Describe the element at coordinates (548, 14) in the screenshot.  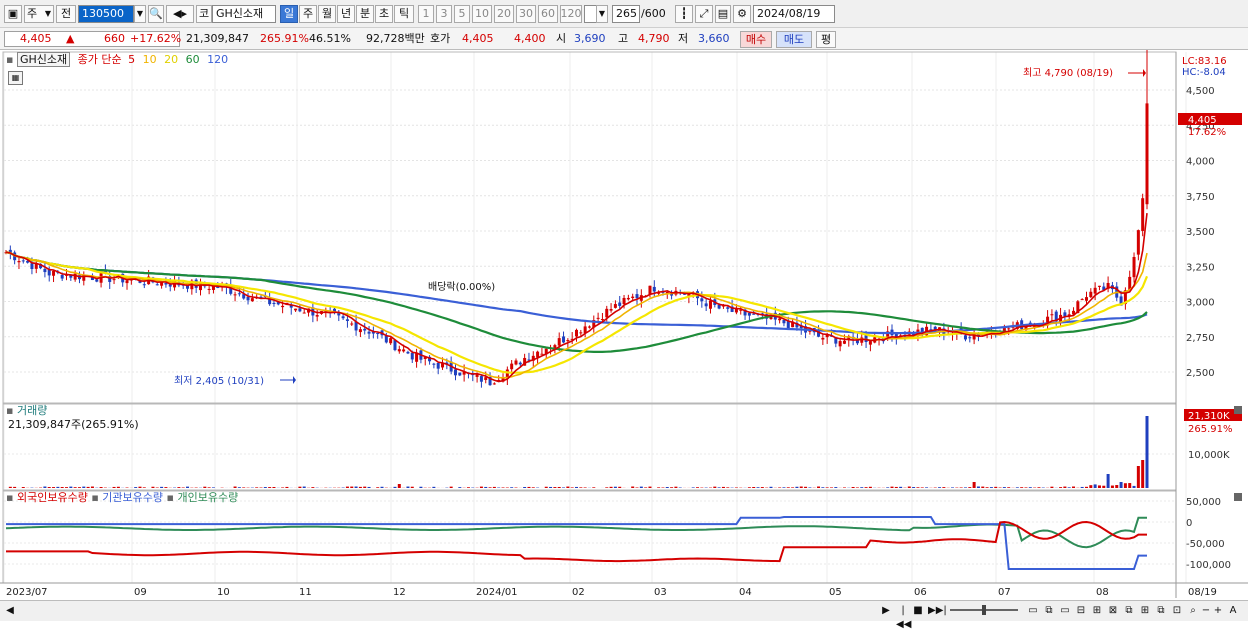
I see `interval-60: 60` at that location.